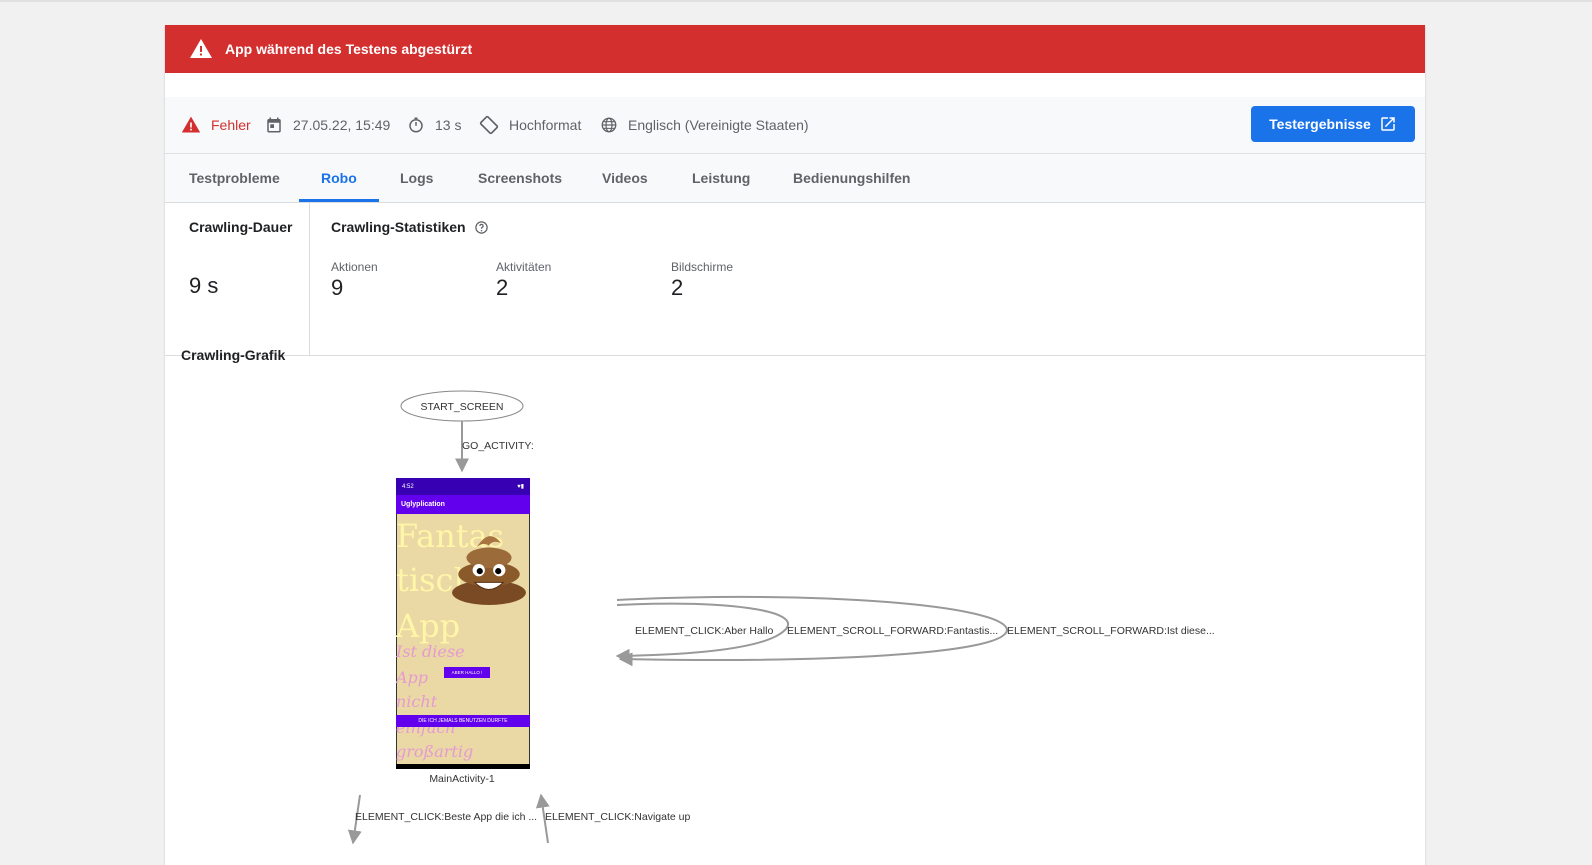 This screenshot has width=1592, height=865. Describe the element at coordinates (461, 407) in the screenshot. I see `start-screen-label: START_SCREEN` at that location.